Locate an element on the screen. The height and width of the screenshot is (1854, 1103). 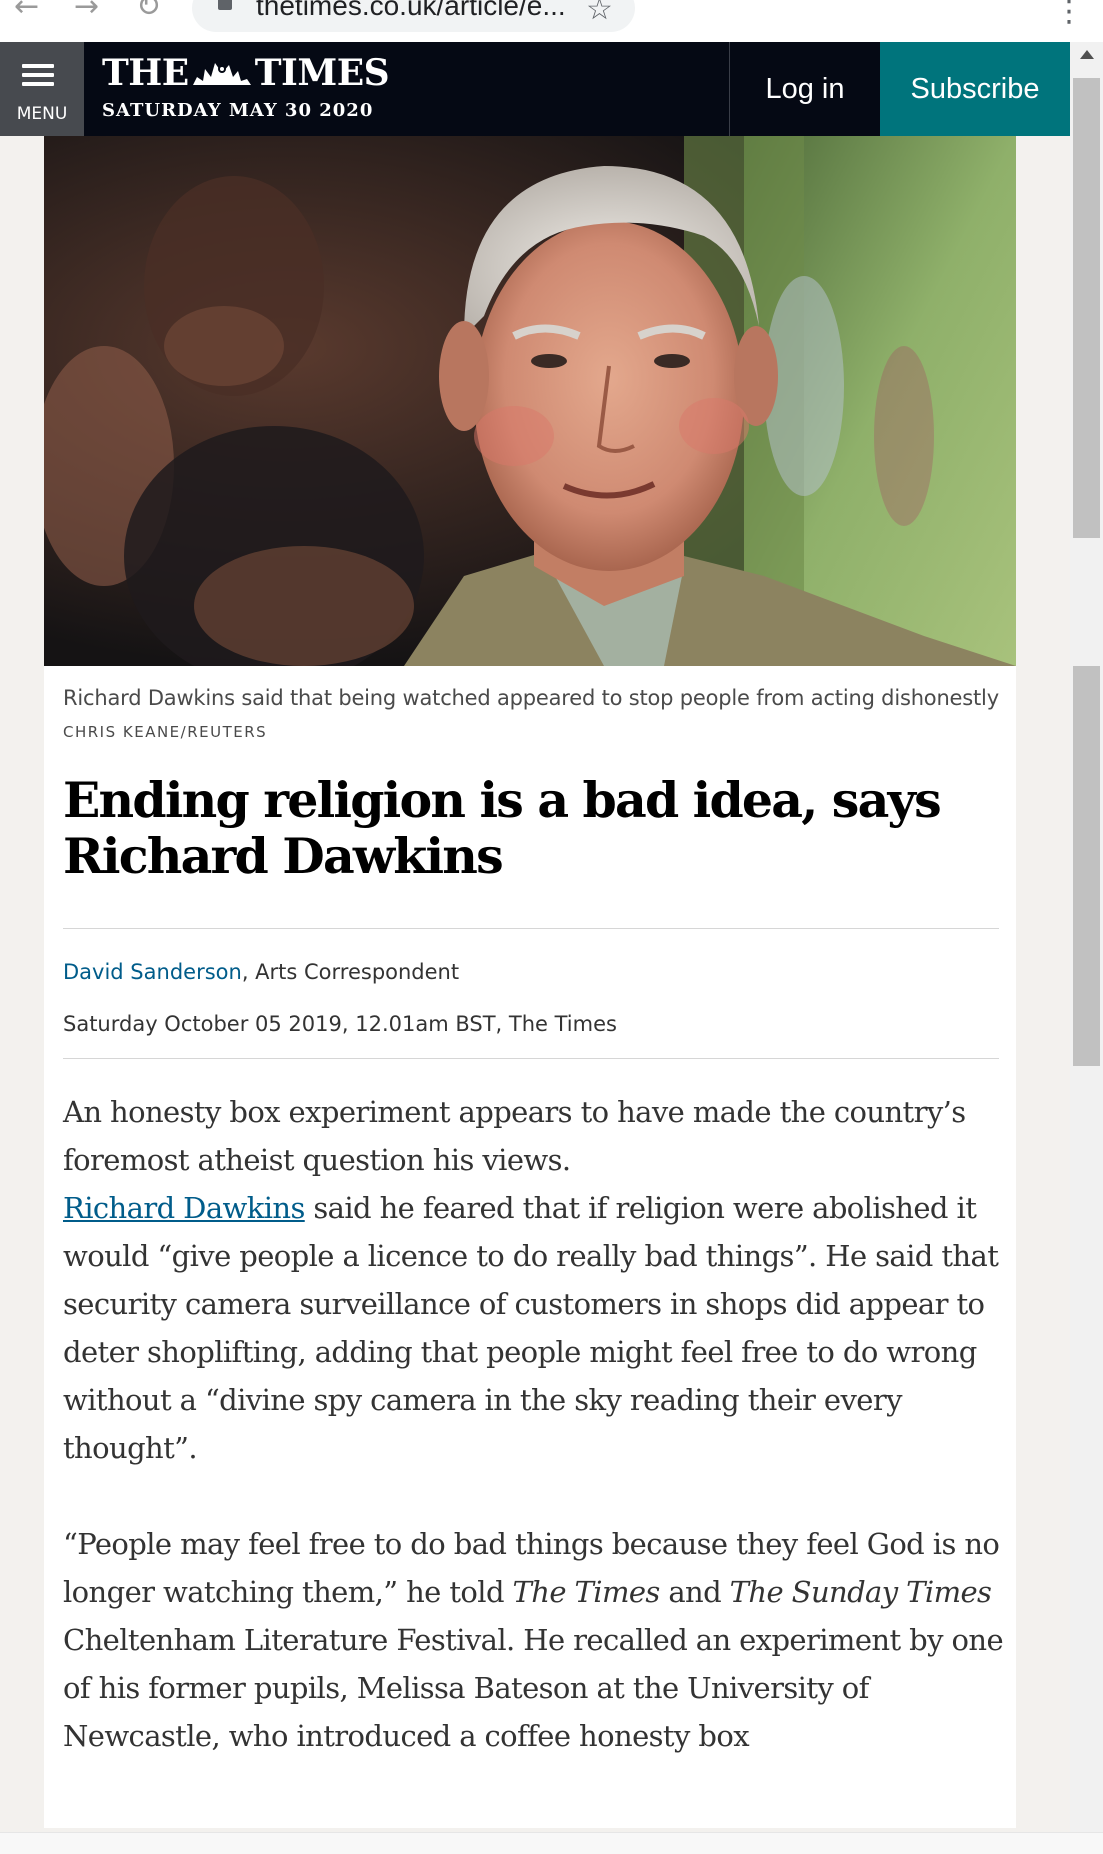
page-scrollbar is located at coordinates (1086, 937).